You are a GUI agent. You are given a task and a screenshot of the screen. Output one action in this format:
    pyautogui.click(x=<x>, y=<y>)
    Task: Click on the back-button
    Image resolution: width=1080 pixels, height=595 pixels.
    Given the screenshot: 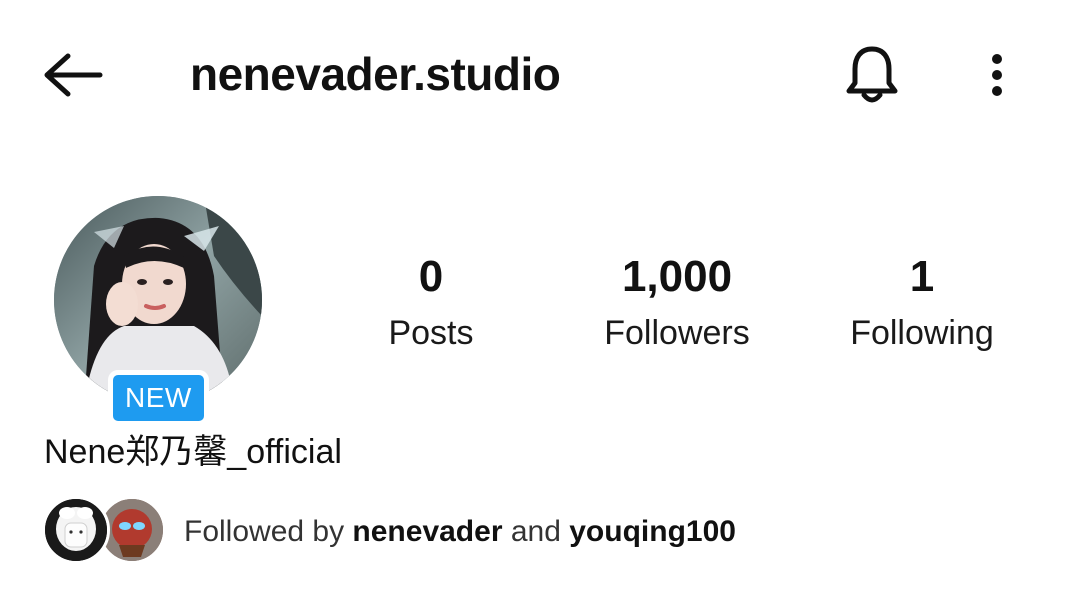 What is the action you would take?
    pyautogui.click(x=73, y=75)
    